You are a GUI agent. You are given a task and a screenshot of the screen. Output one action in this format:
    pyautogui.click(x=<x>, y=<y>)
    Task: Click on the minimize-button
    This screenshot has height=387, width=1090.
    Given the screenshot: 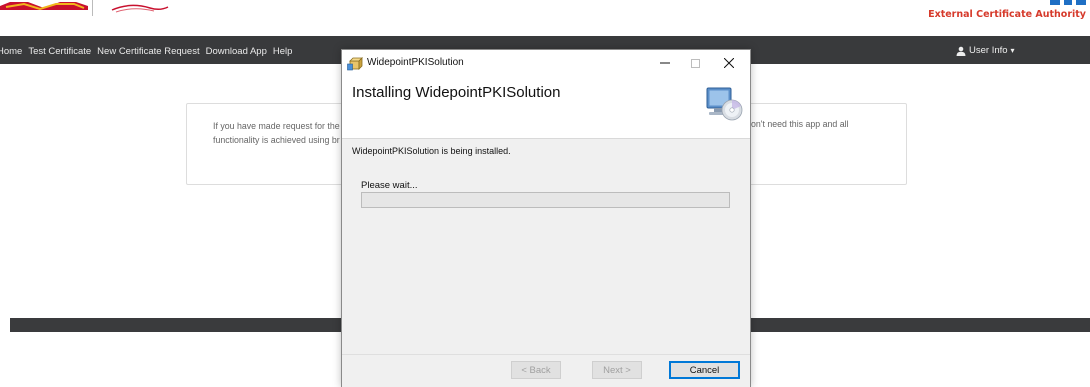 What is the action you would take?
    pyautogui.click(x=665, y=63)
    